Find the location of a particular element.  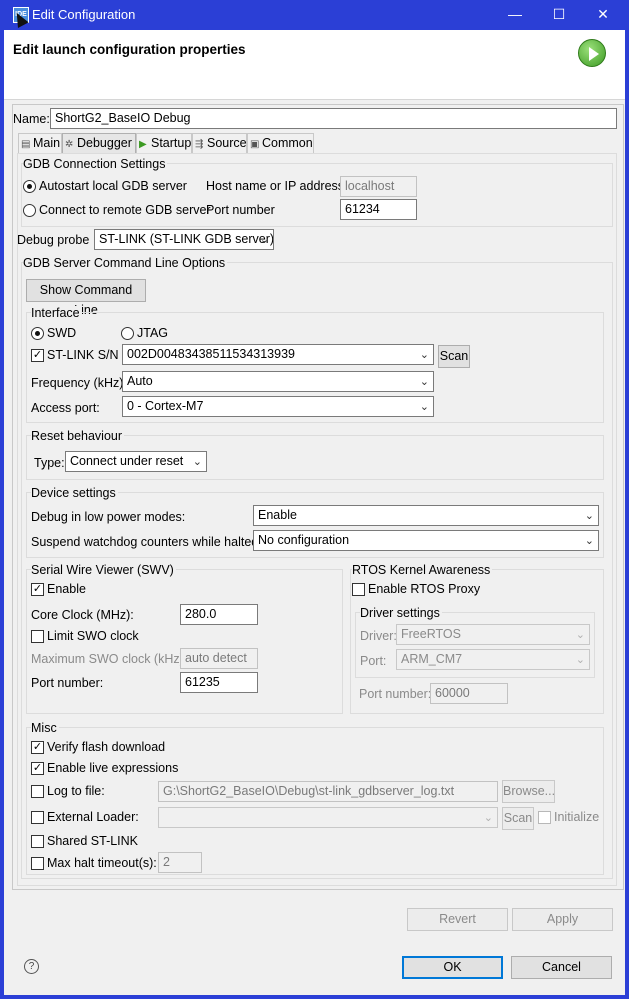

max-halt-label: Max halt timeout(s): is located at coordinates (102, 863).